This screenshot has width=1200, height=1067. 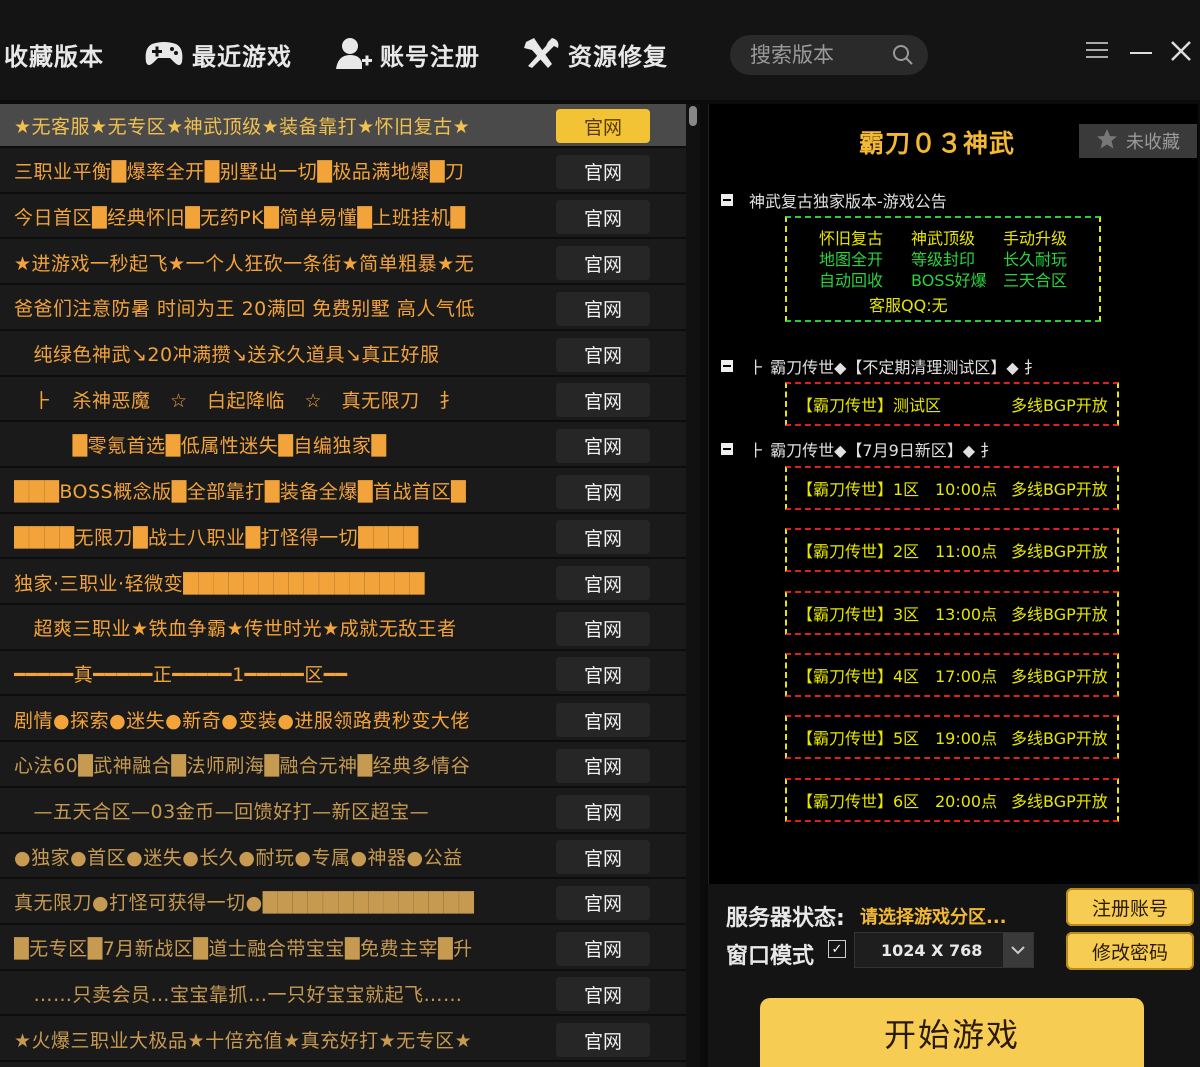 What do you see at coordinates (54, 54) in the screenshot?
I see `nav-favorites: 收藏版本` at bounding box center [54, 54].